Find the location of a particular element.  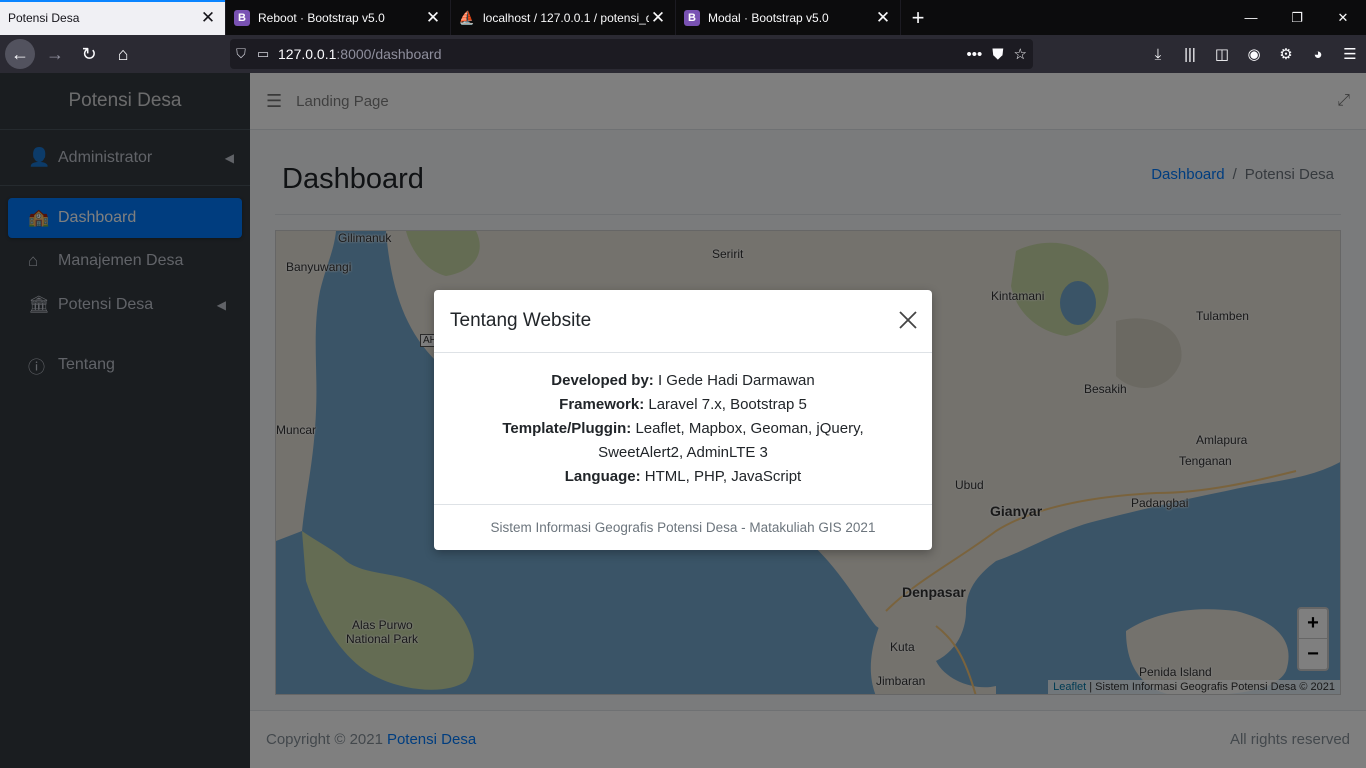

restore-icon: ❐ is located at coordinates (1297, 17).